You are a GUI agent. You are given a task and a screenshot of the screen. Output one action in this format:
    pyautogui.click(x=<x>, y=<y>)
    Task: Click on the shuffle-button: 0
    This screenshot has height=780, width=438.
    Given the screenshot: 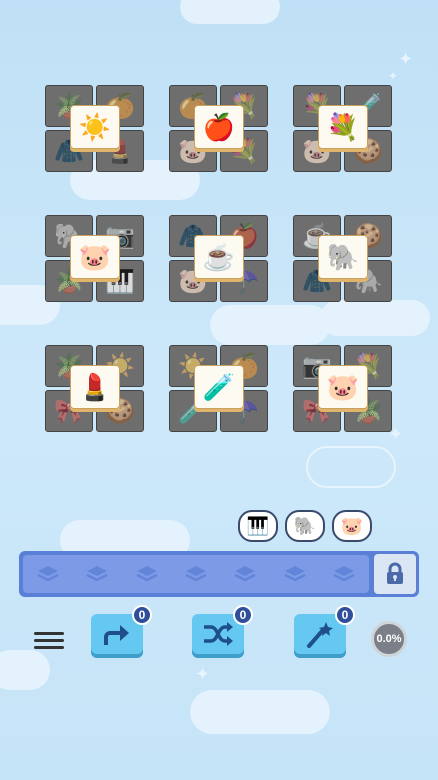 What is the action you would take?
    pyautogui.click(x=222, y=629)
    